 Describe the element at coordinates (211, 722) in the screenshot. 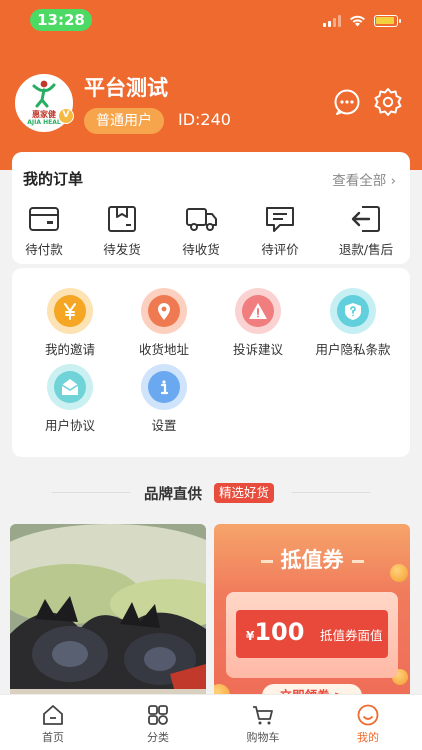

I see `tab-bar: 首页 分类 购物车 我的` at that location.